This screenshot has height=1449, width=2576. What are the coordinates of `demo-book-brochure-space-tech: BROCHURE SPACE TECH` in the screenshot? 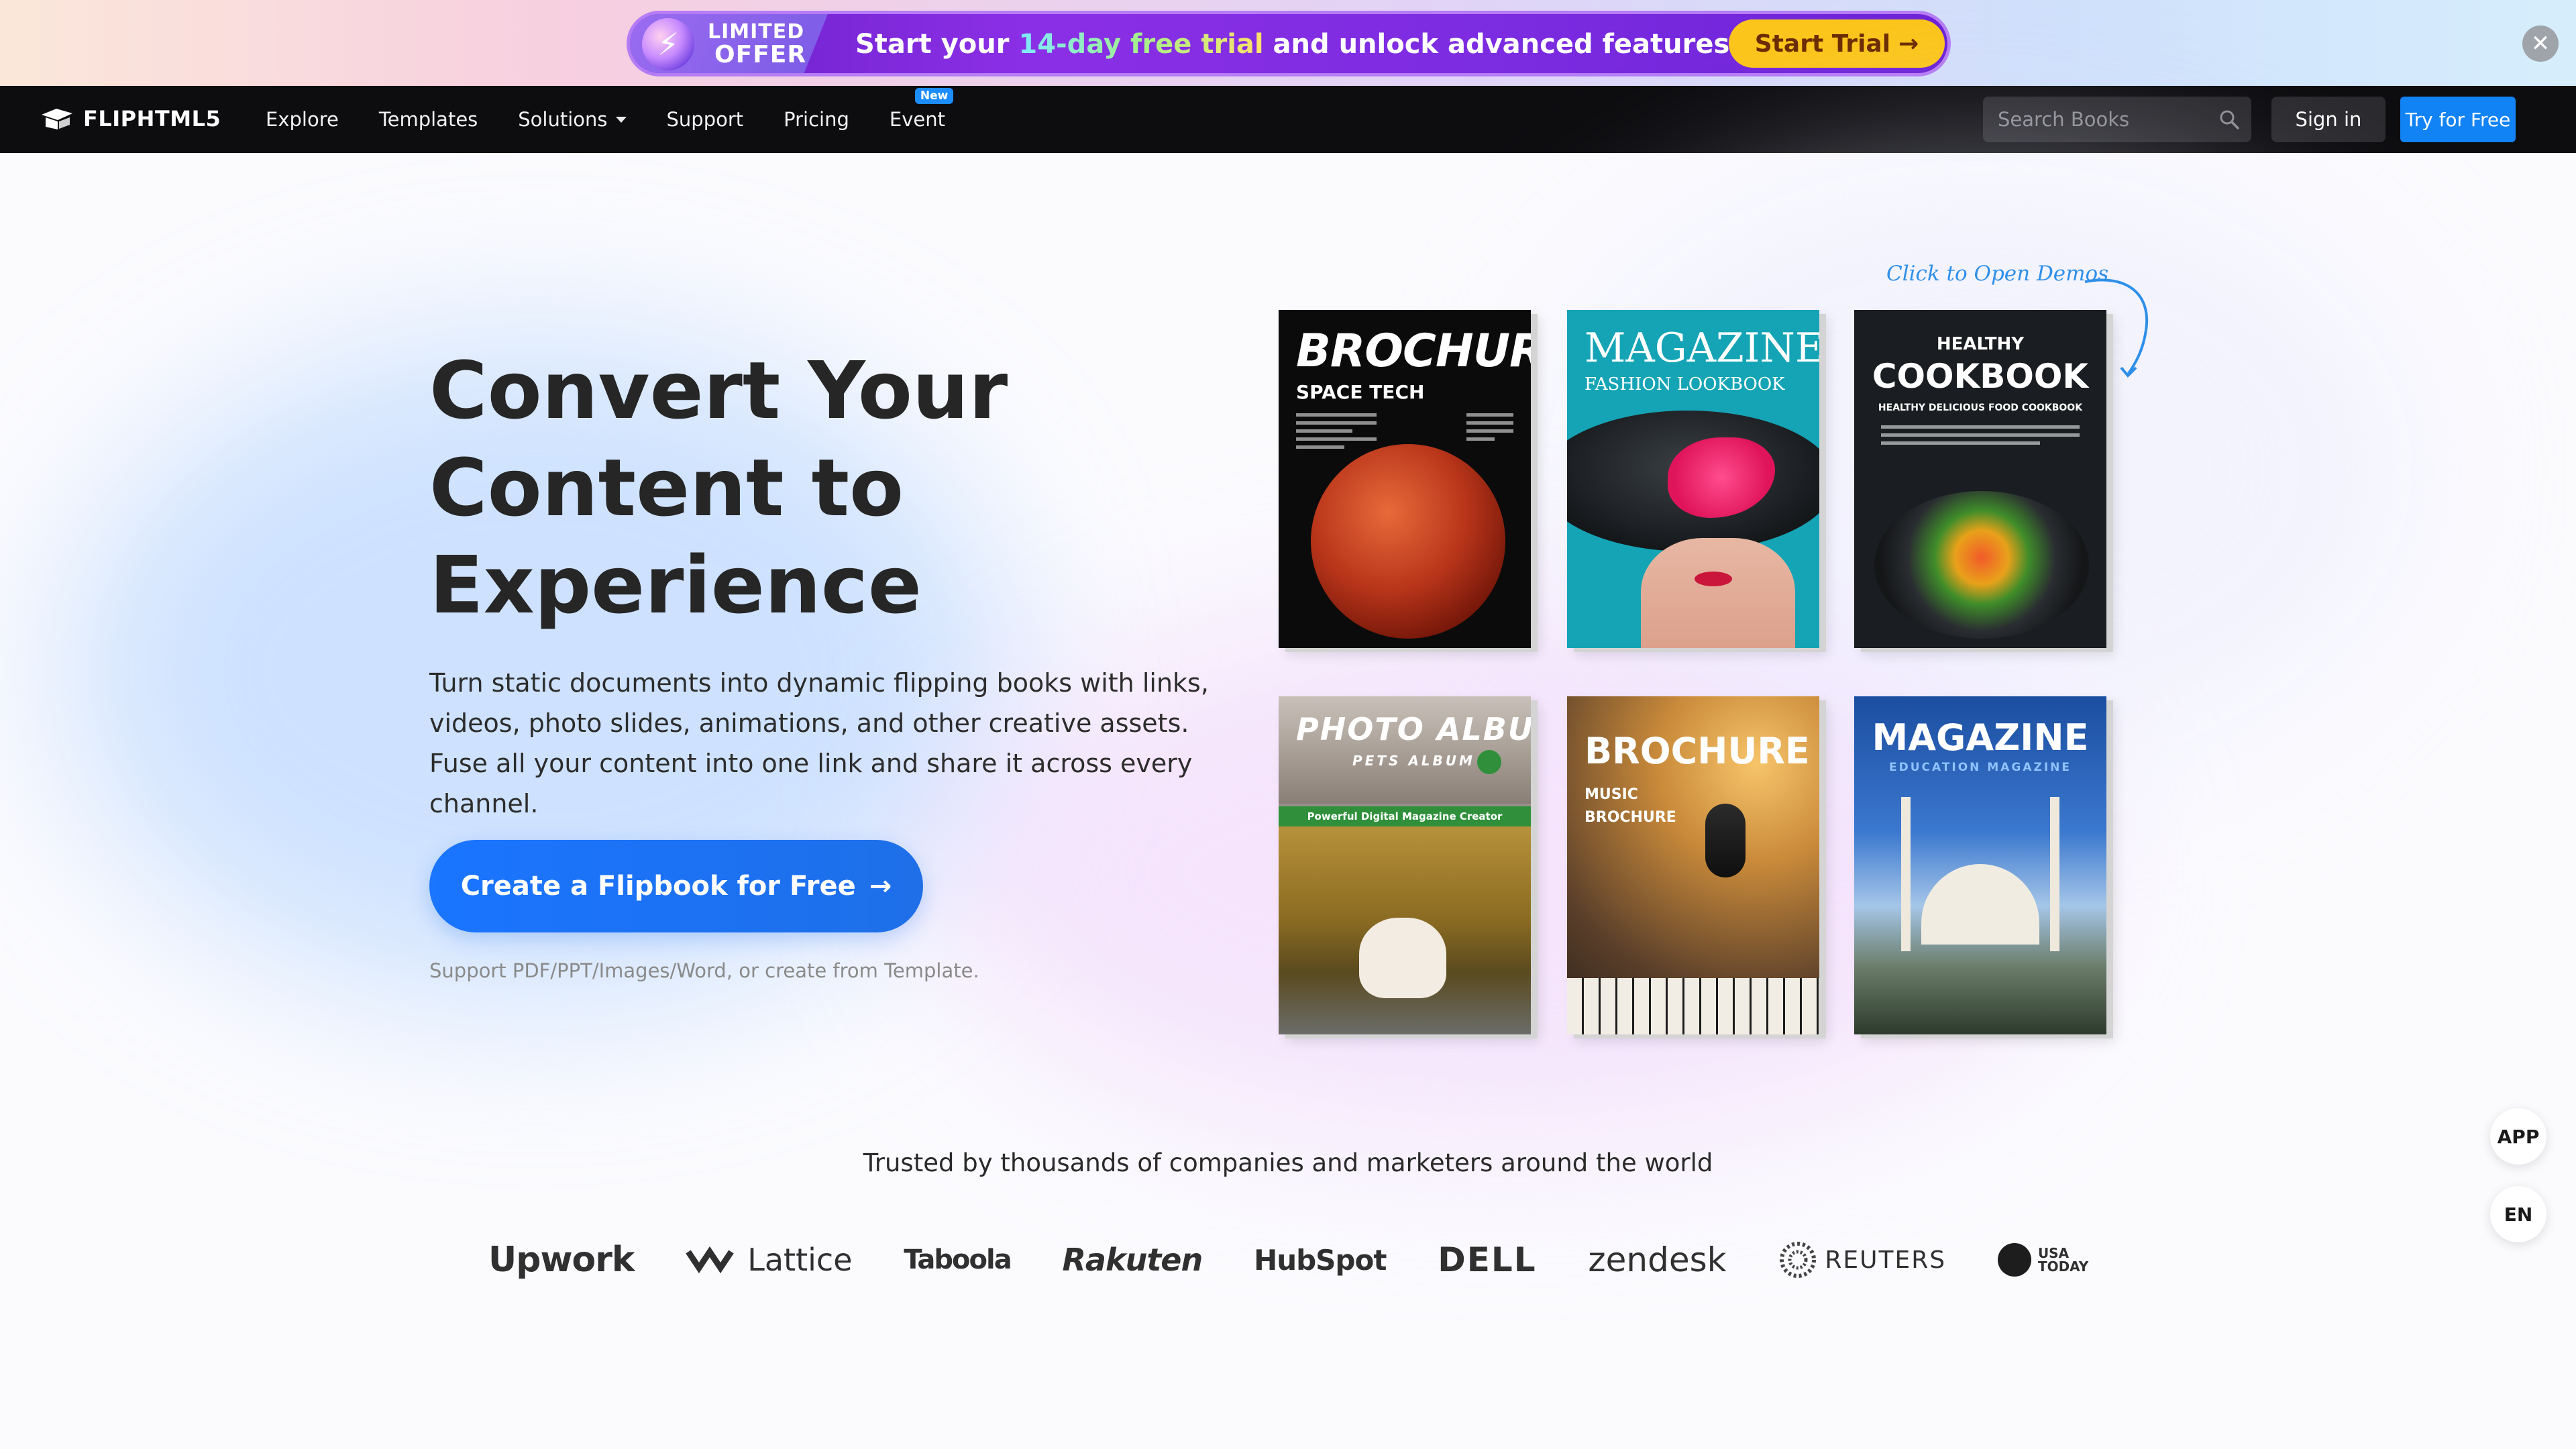 It's located at (1405, 479).